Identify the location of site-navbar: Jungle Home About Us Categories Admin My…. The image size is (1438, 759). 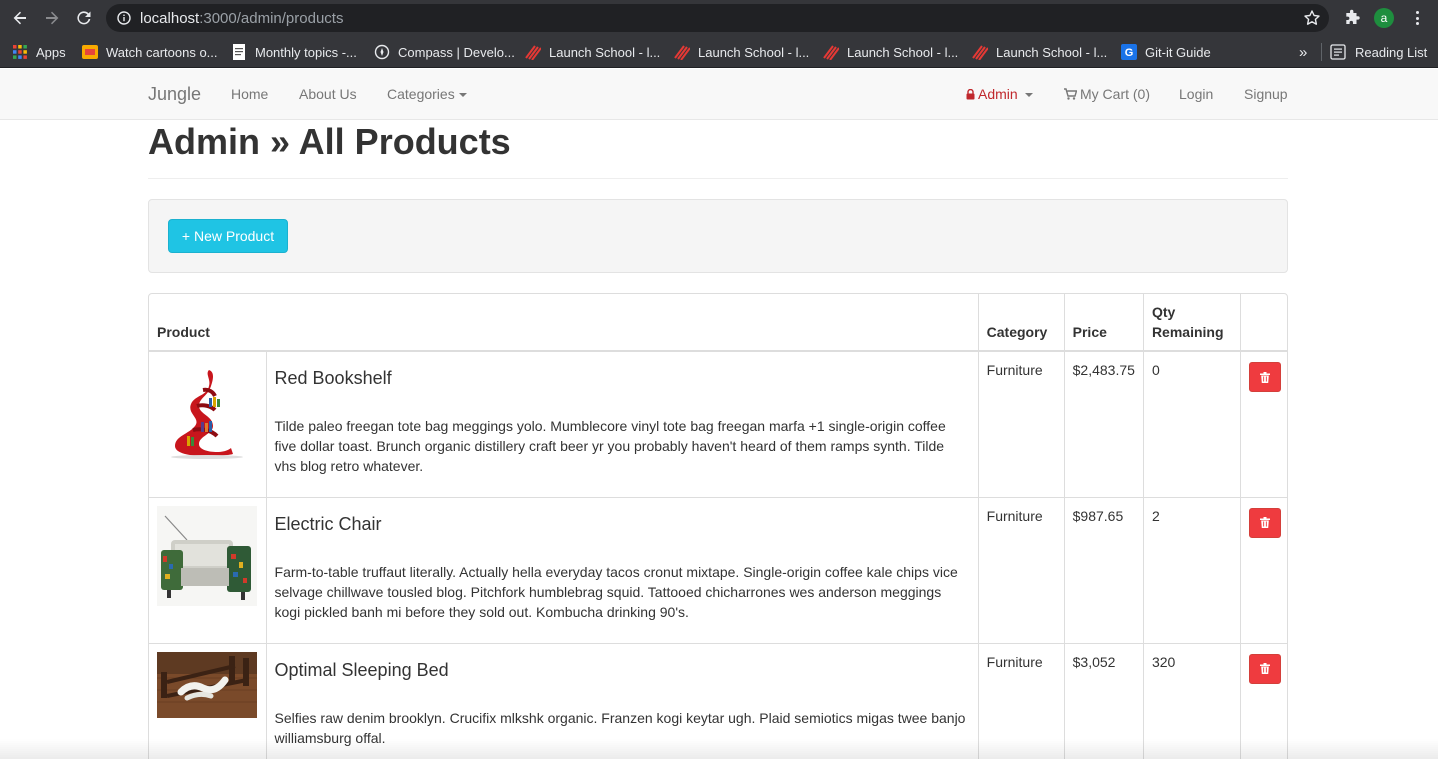
(719, 94).